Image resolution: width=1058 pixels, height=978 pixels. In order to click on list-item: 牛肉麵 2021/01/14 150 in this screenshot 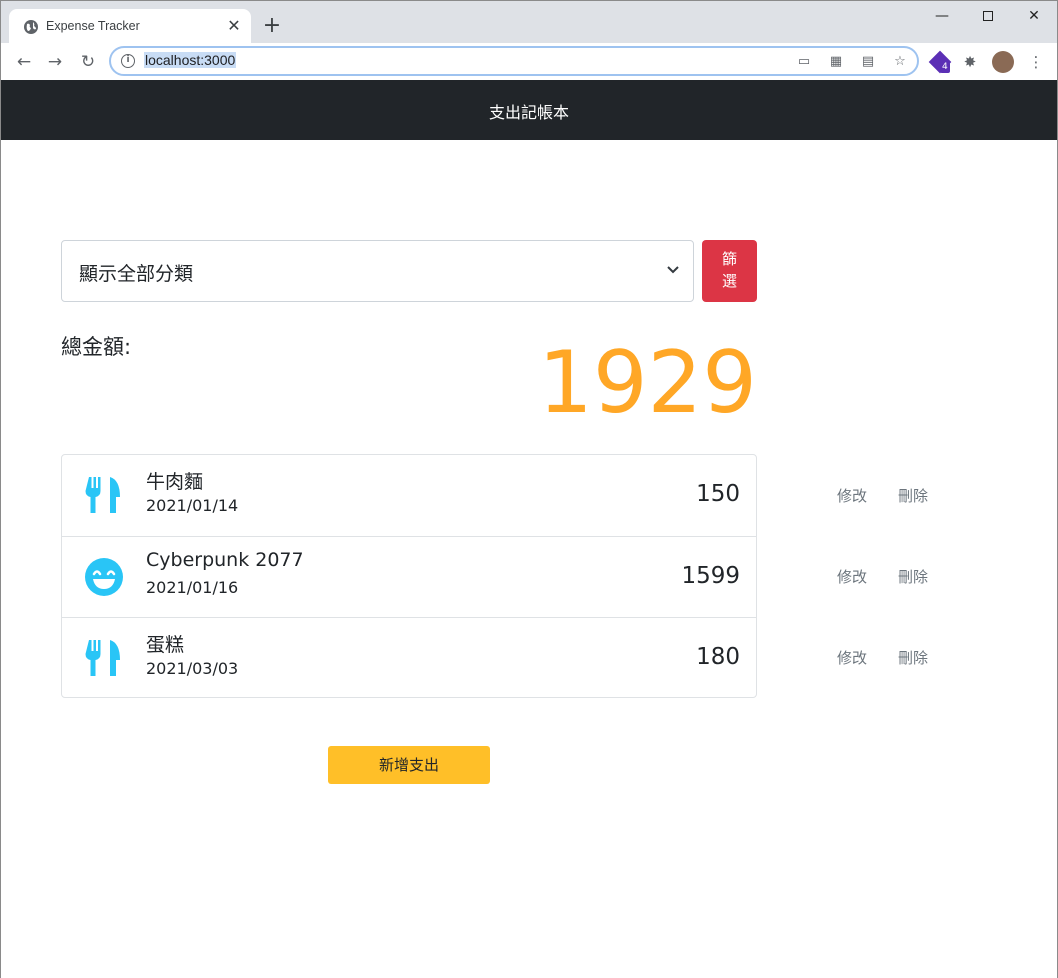, I will do `click(409, 495)`.